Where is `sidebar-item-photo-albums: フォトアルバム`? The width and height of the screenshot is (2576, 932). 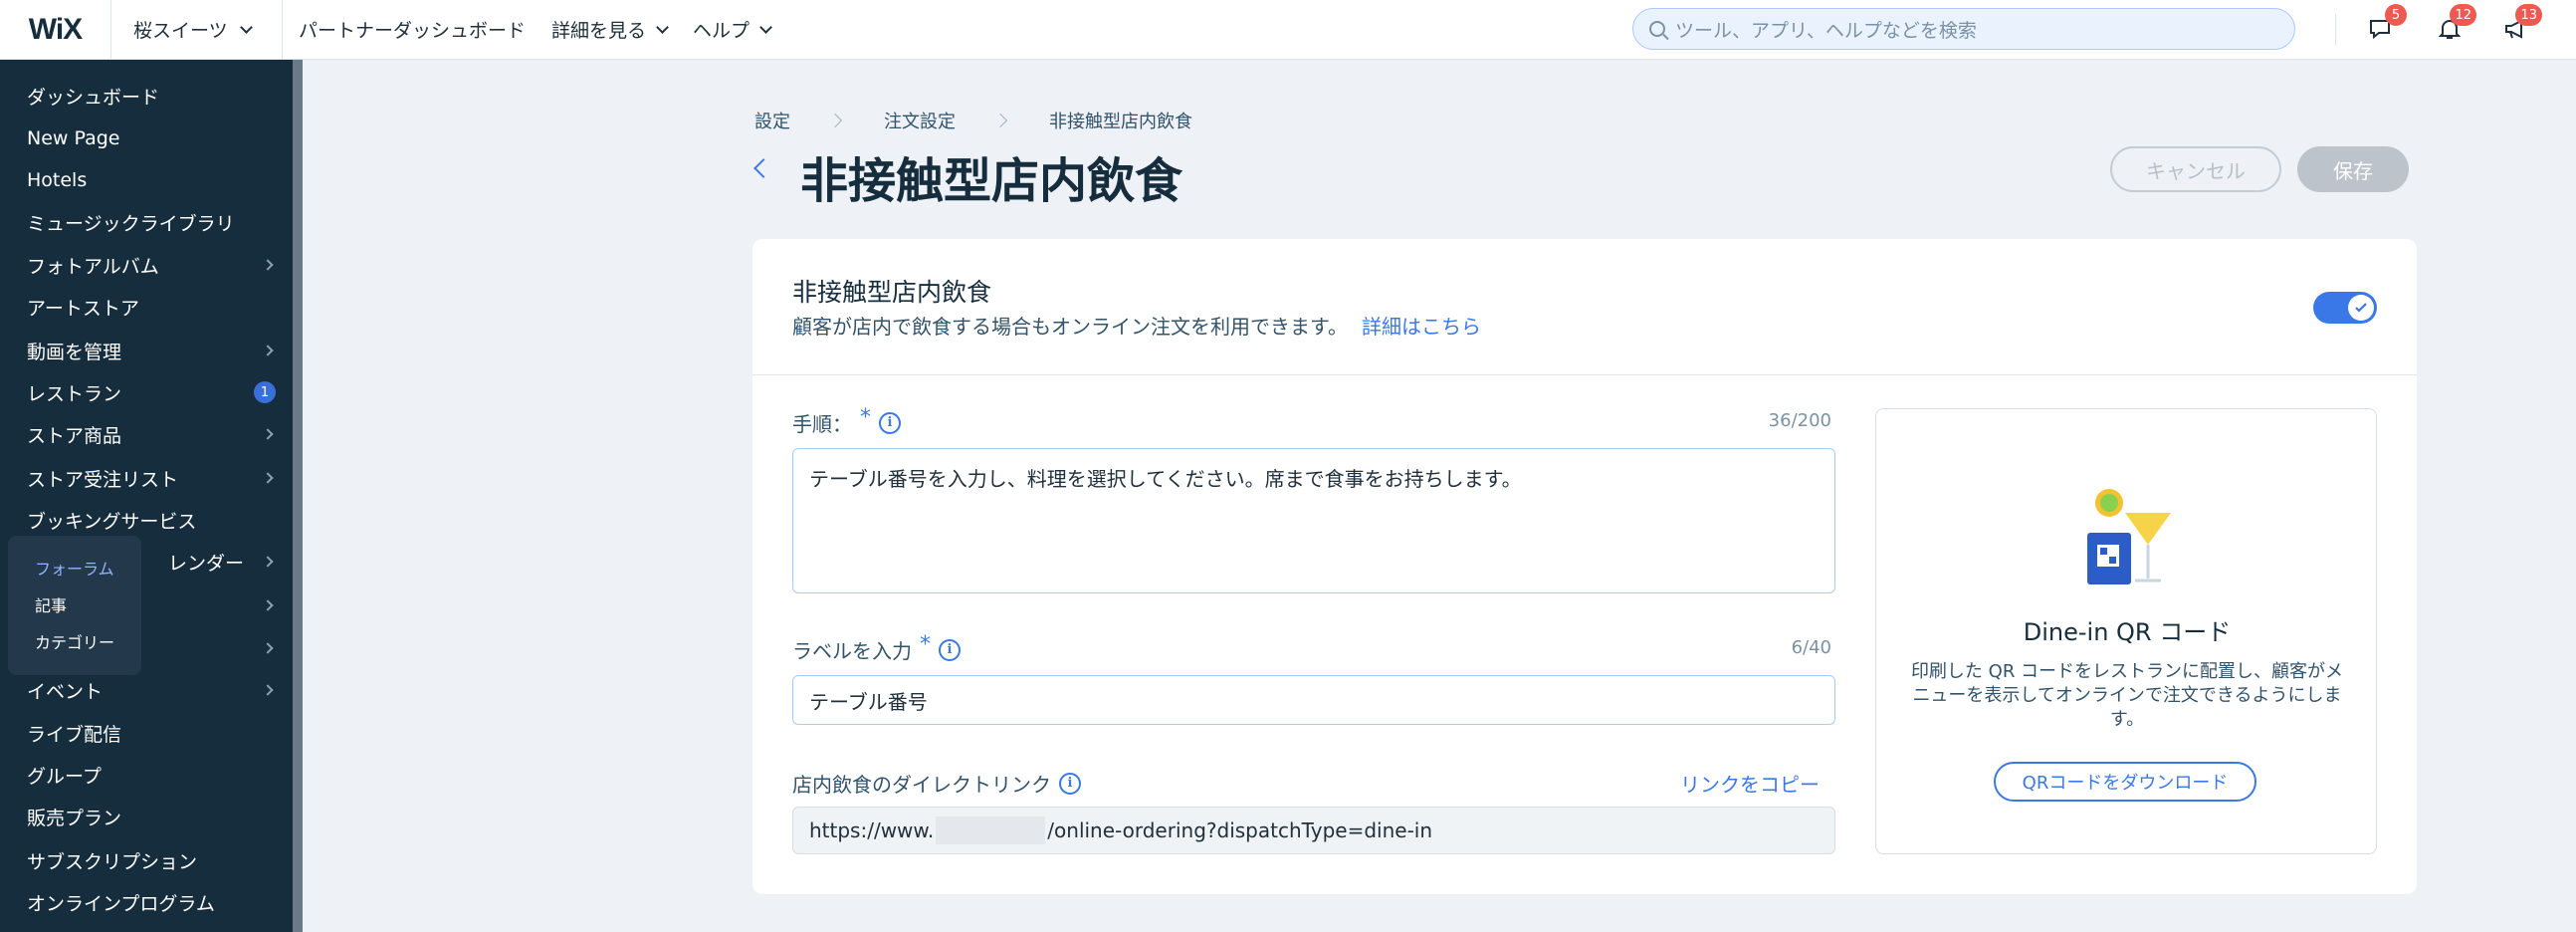 sidebar-item-photo-albums: フォトアルバム is located at coordinates (151, 265).